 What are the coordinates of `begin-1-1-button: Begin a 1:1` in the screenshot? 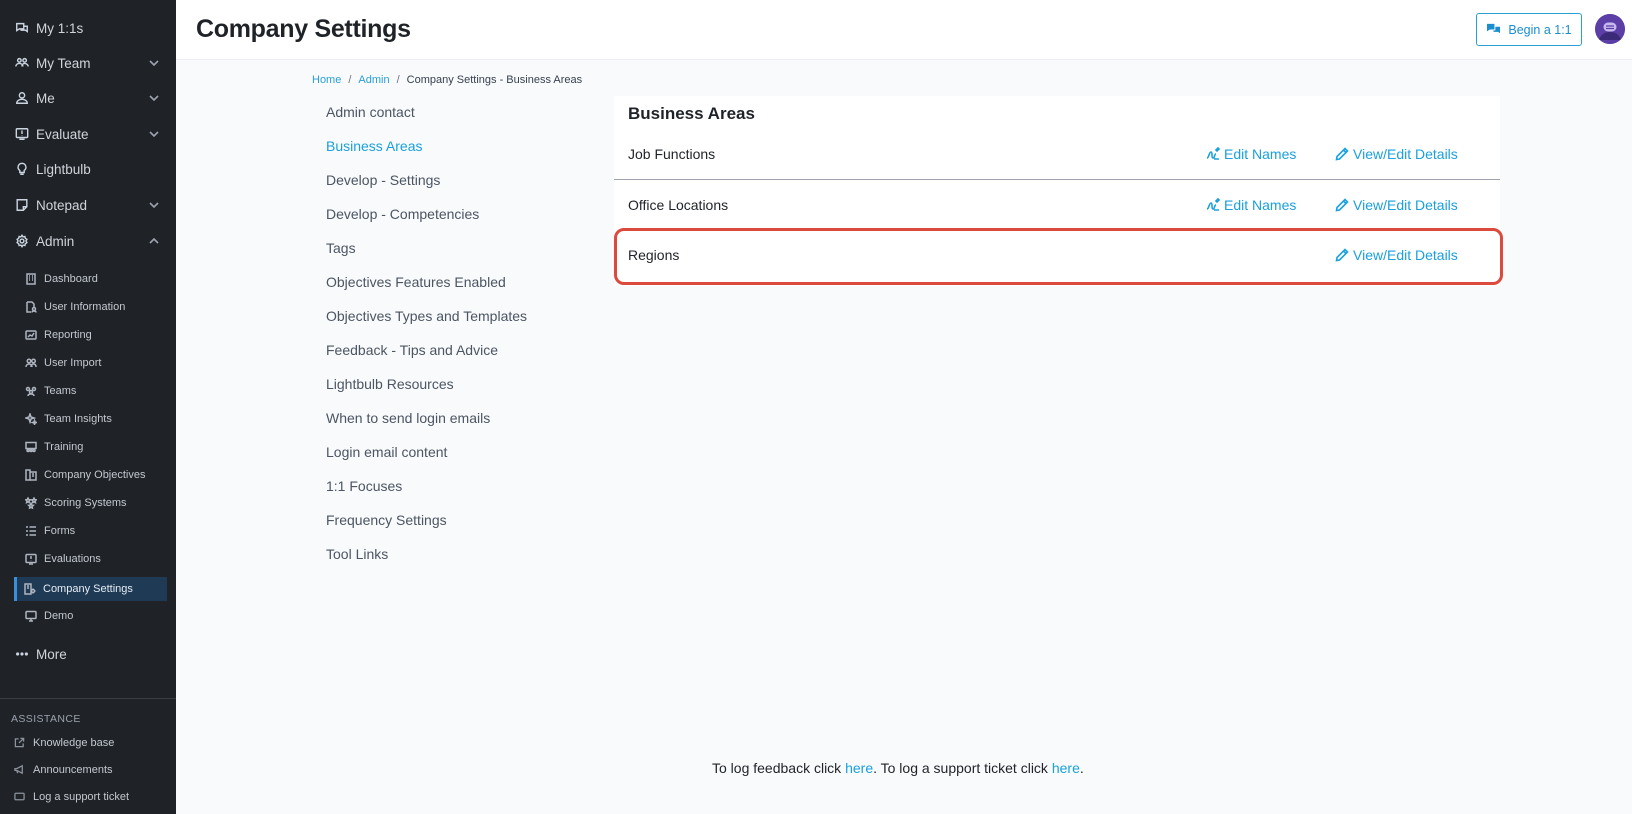 It's located at (1529, 29).